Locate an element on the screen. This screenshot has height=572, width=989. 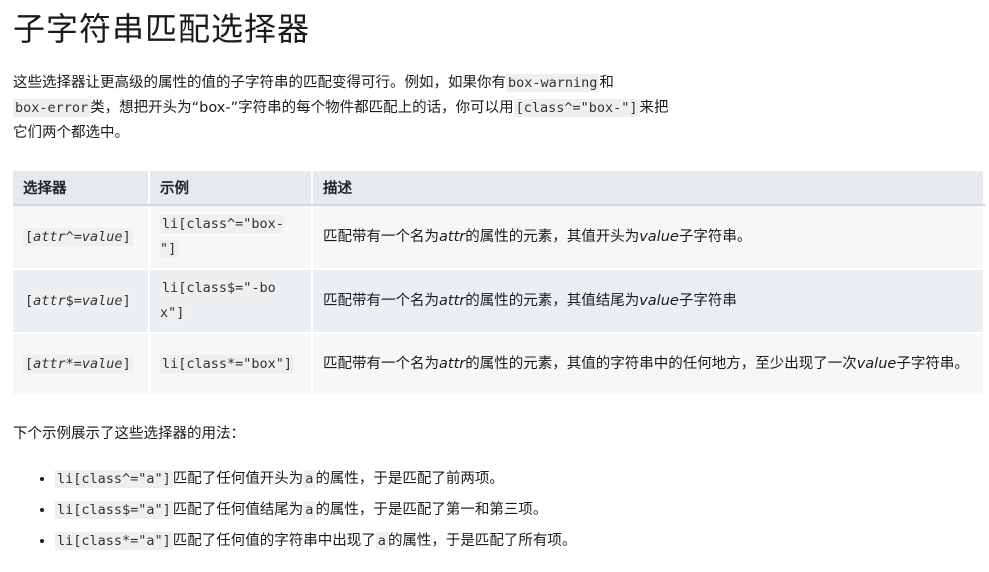
example-code: li[class^="box-"] is located at coordinates (222, 236).